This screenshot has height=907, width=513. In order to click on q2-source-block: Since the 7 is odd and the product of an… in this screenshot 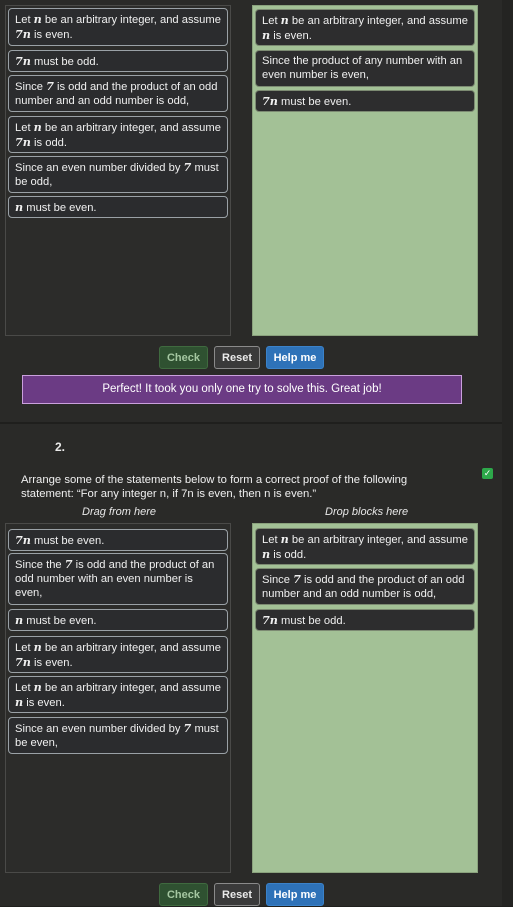, I will do `click(118, 579)`.